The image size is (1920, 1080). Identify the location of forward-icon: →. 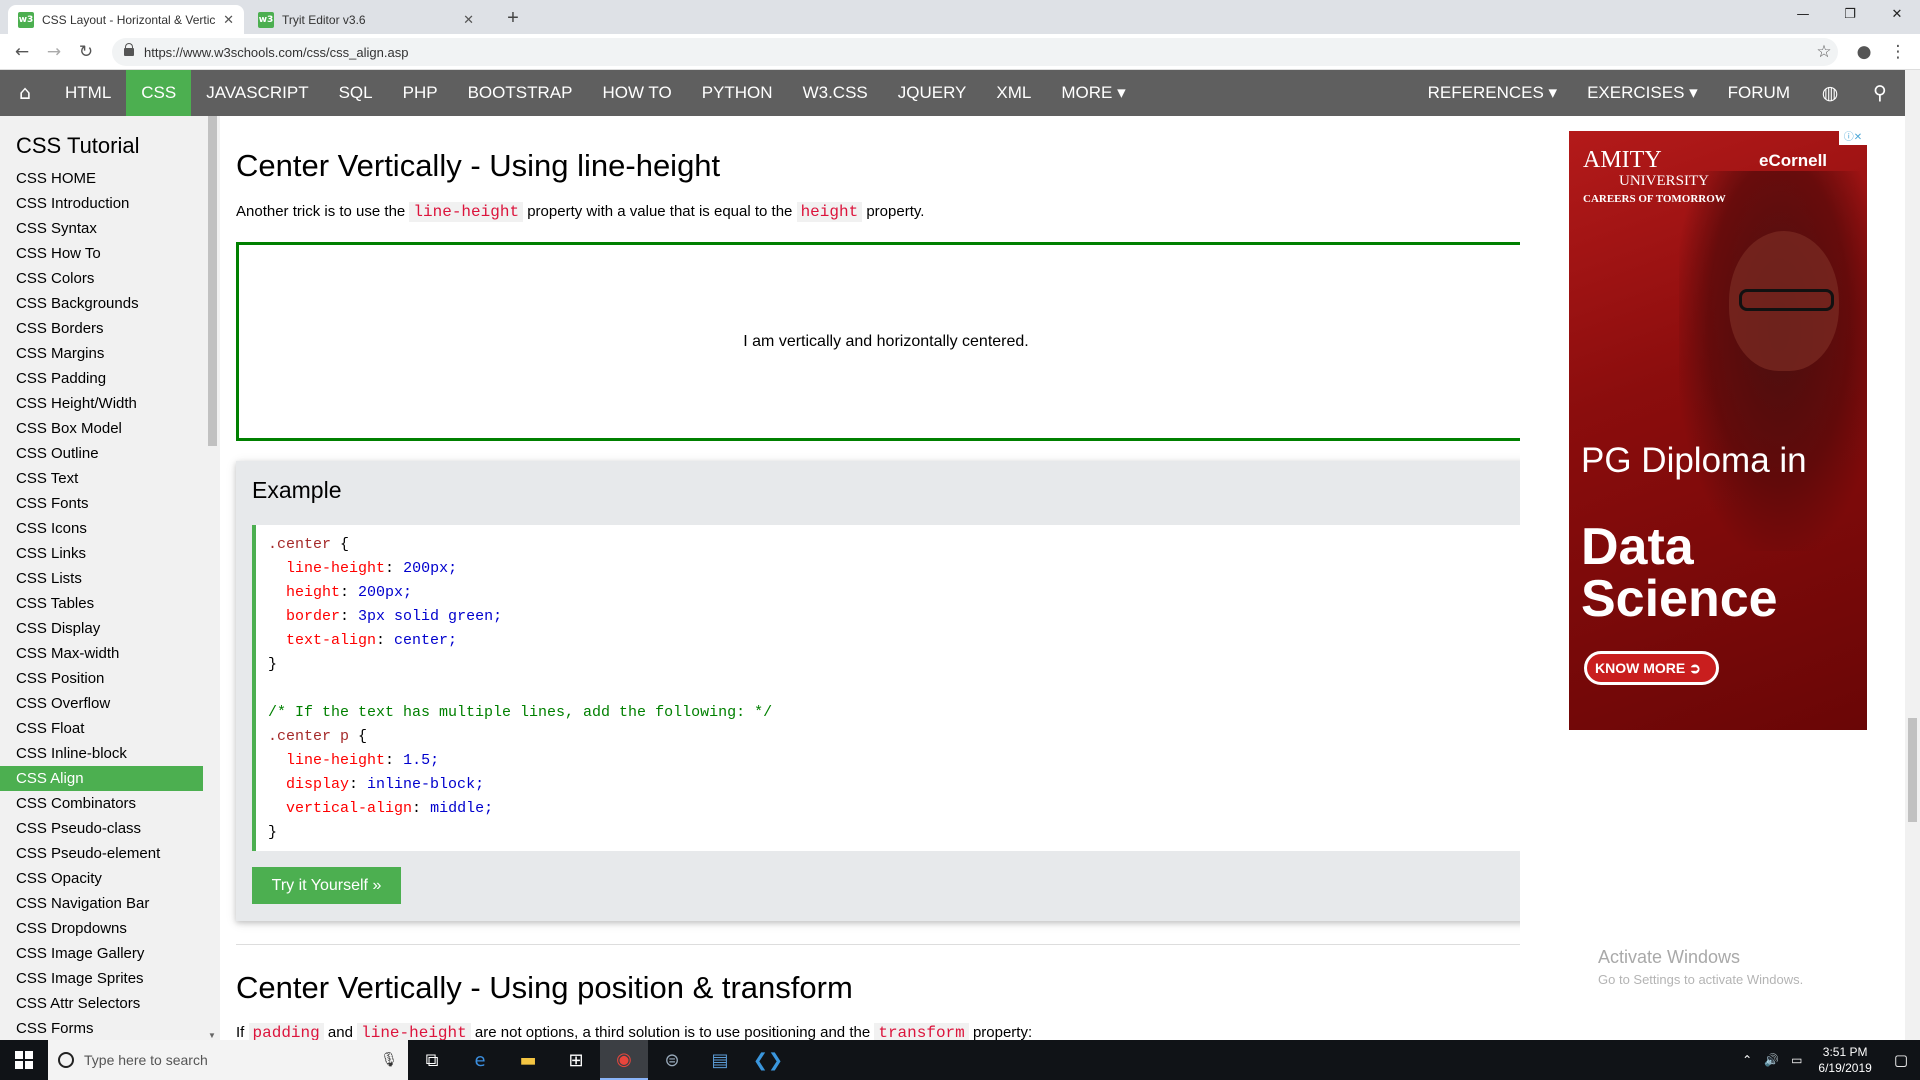
(54, 52).